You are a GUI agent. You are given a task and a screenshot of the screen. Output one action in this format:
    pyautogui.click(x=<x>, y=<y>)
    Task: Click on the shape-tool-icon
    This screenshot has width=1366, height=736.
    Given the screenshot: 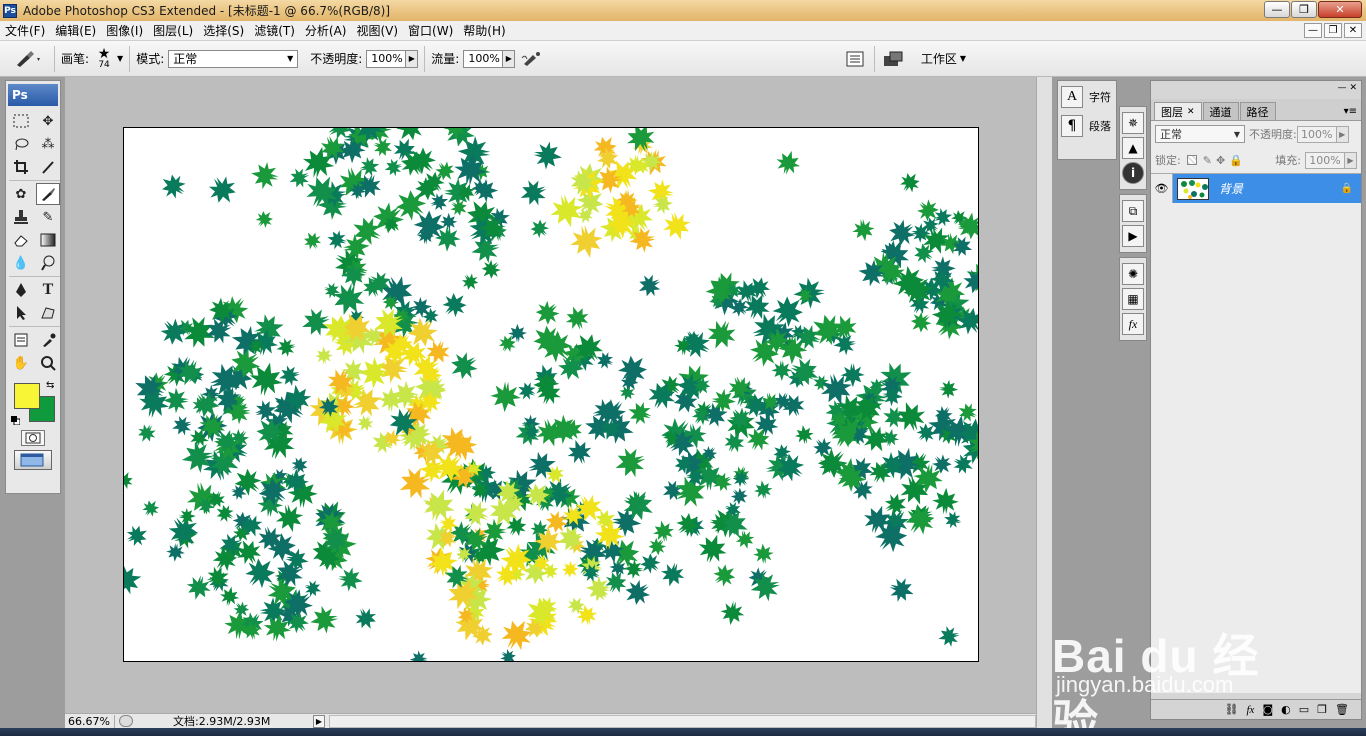 What is the action you would take?
    pyautogui.click(x=48, y=313)
    